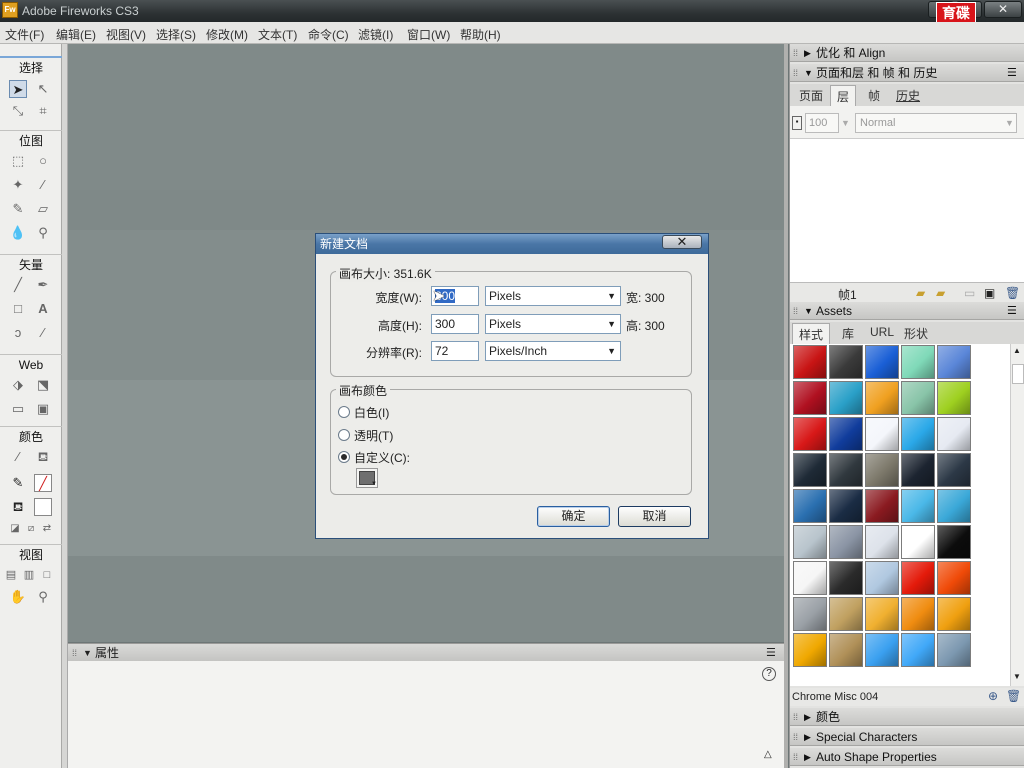  I want to click on fullscreen-icon: □, so click(47, 575).